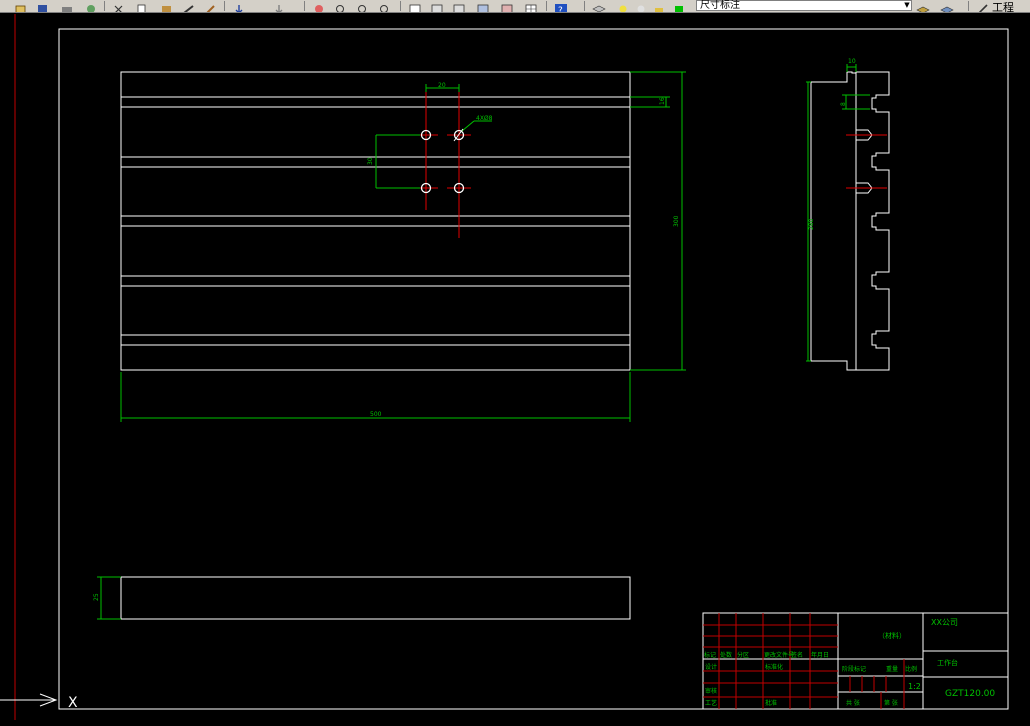 This screenshot has height=726, width=1030. Describe the element at coordinates (797, 655) in the screenshot. I see `title-block-label: 签名` at that location.